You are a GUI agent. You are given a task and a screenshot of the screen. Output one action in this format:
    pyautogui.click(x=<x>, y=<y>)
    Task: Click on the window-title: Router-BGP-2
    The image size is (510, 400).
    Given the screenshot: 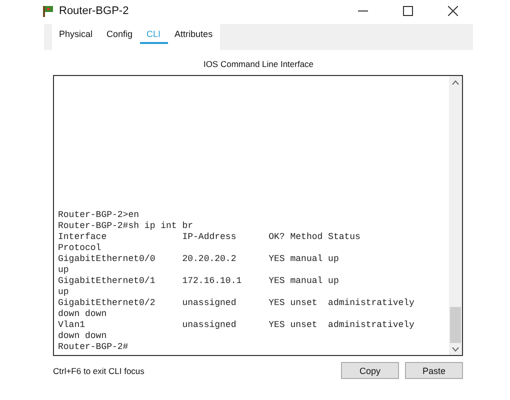 What is the action you would take?
    pyautogui.click(x=94, y=11)
    